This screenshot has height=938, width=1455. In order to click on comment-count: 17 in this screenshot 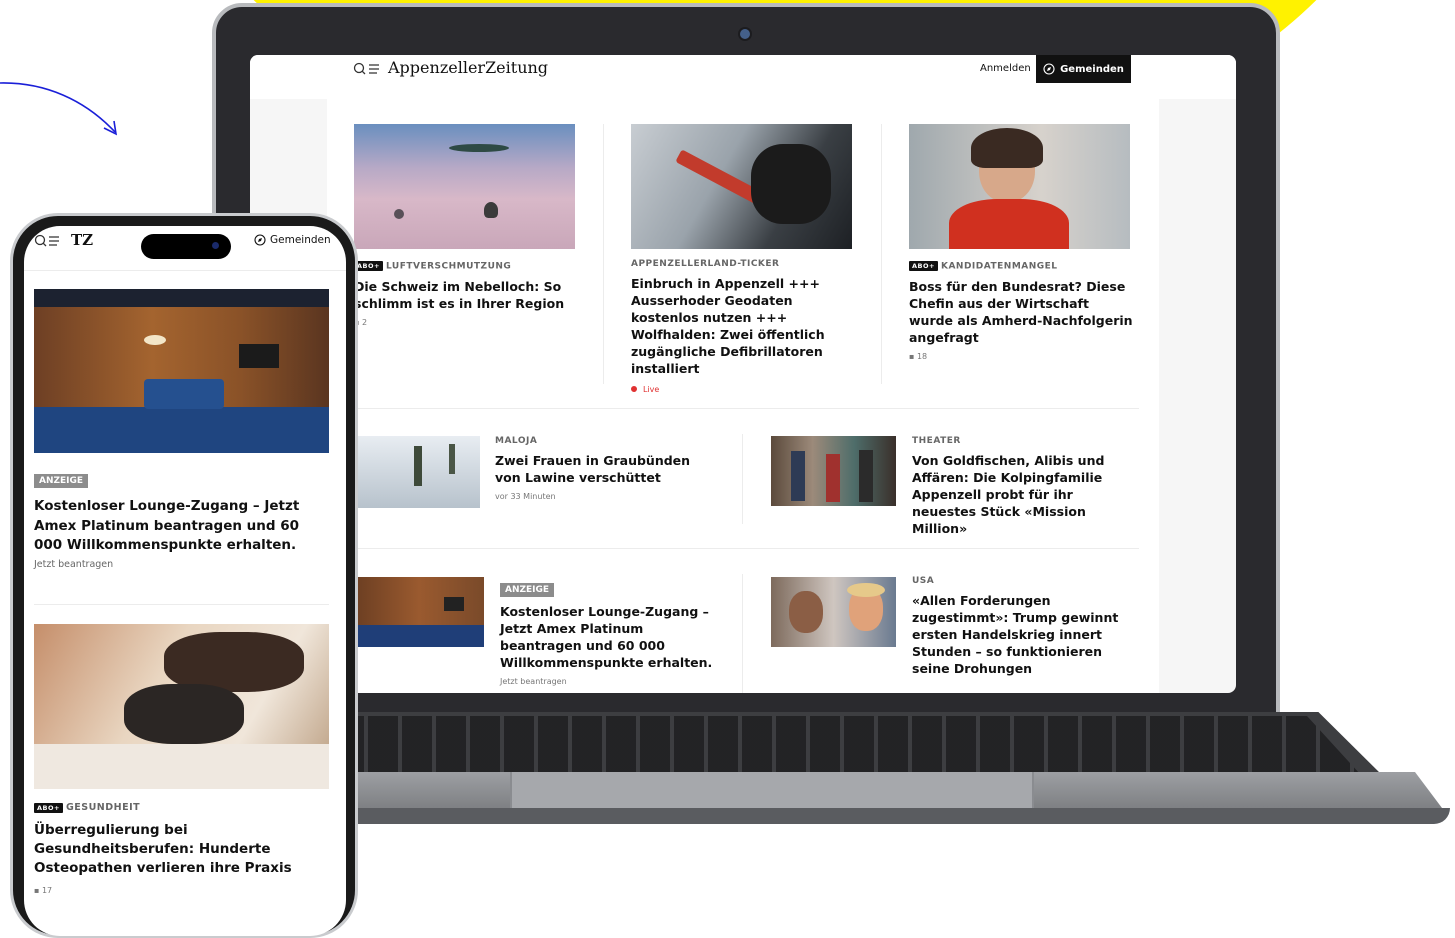, I will do `click(47, 890)`.